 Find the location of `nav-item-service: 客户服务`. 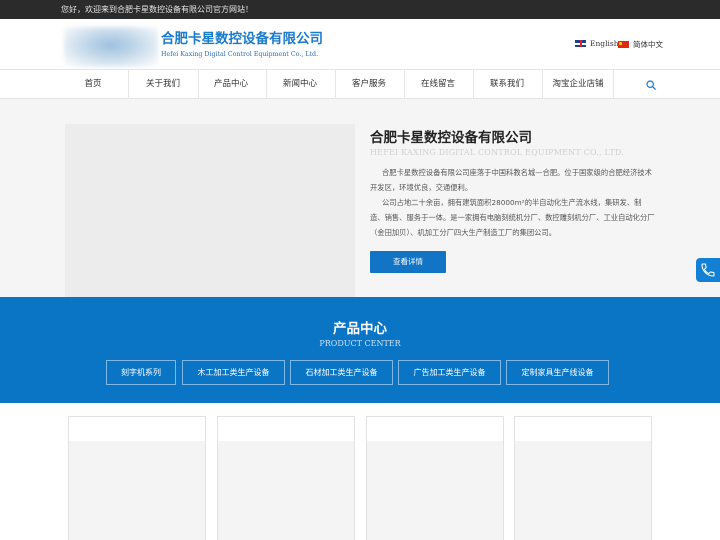

nav-item-service: 客户服务 is located at coordinates (369, 84).